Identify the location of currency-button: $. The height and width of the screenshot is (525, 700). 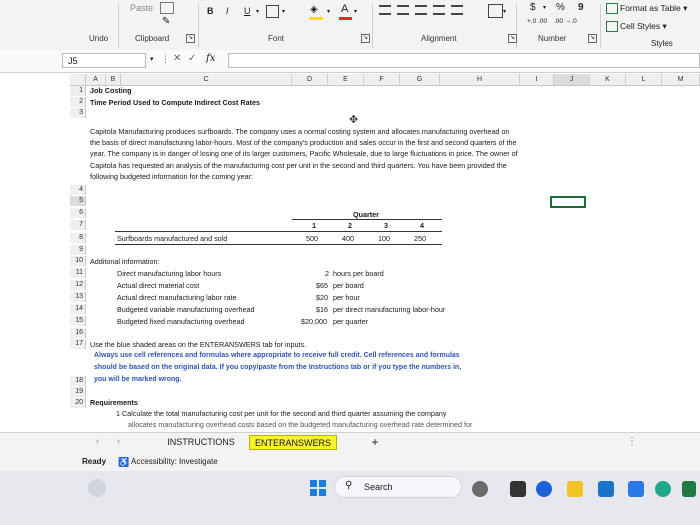
(533, 7).